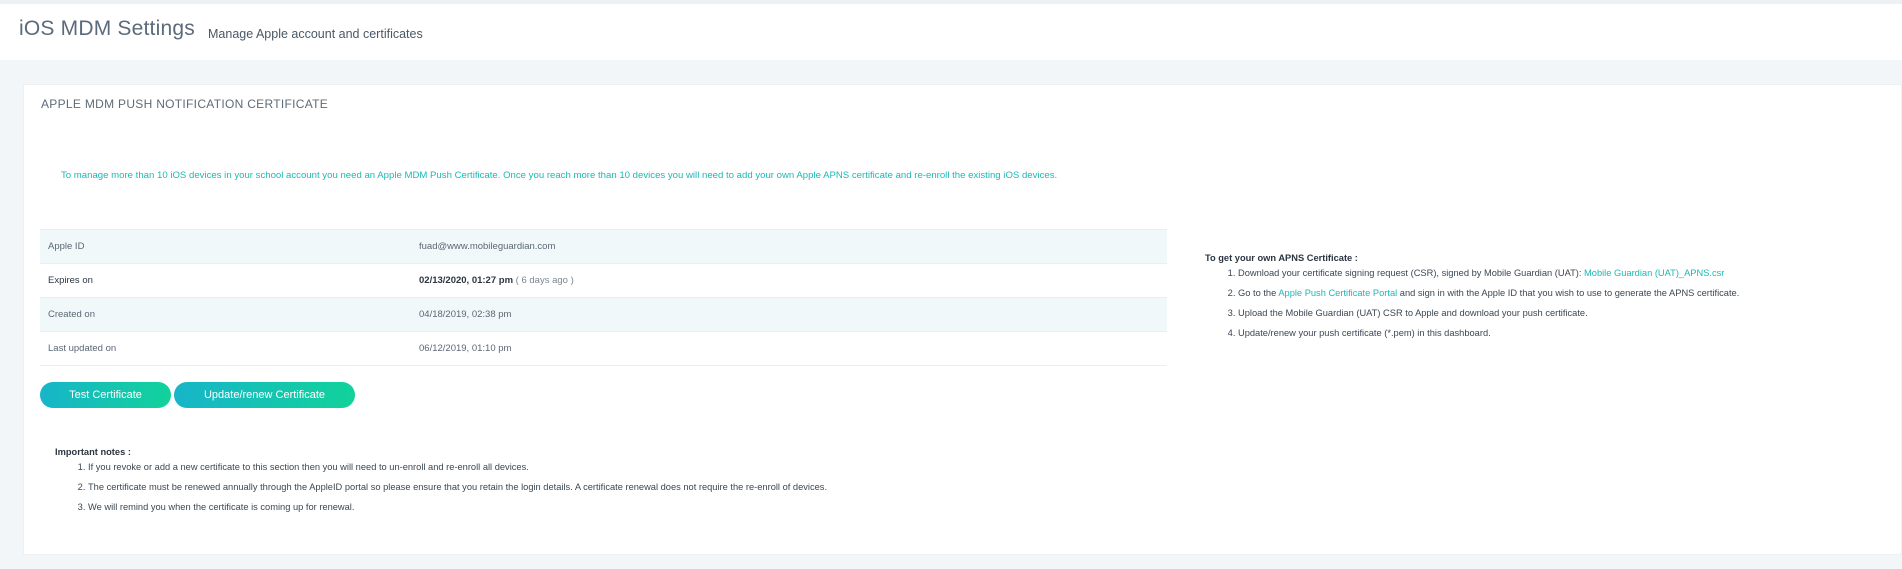 The height and width of the screenshot is (569, 1902). I want to click on apns-heading: To get your own APNS Certificate :, so click(1281, 258).